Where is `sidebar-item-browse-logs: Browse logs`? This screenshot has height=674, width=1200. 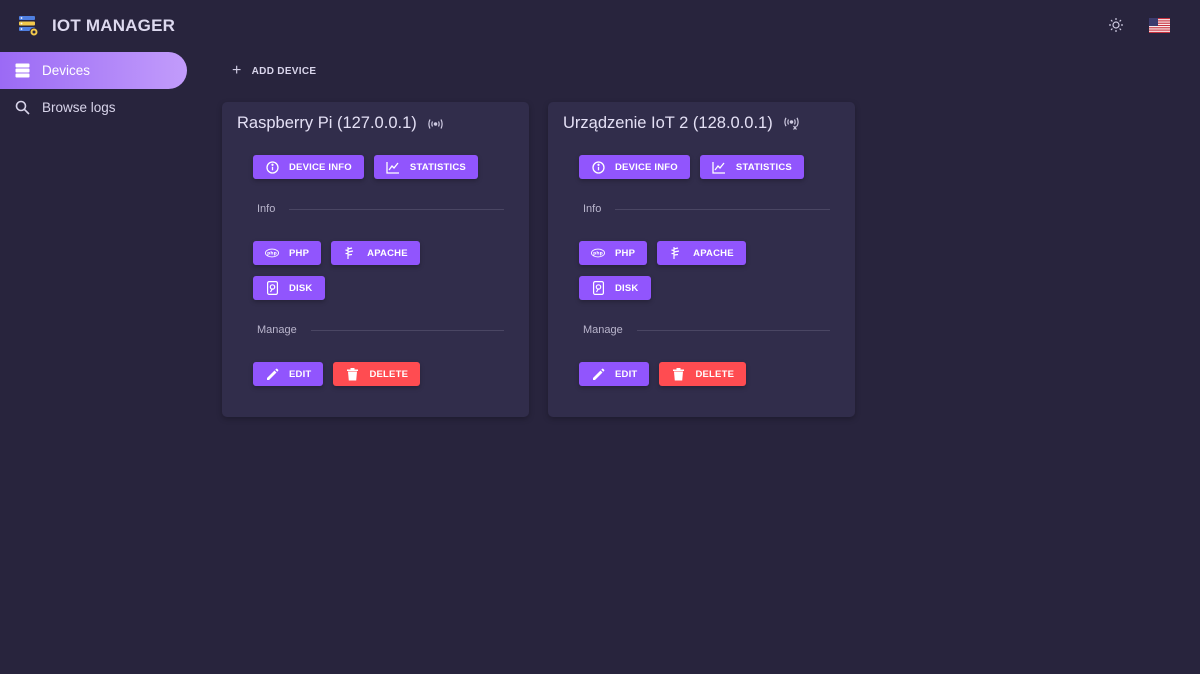 sidebar-item-browse-logs: Browse logs is located at coordinates (93, 107).